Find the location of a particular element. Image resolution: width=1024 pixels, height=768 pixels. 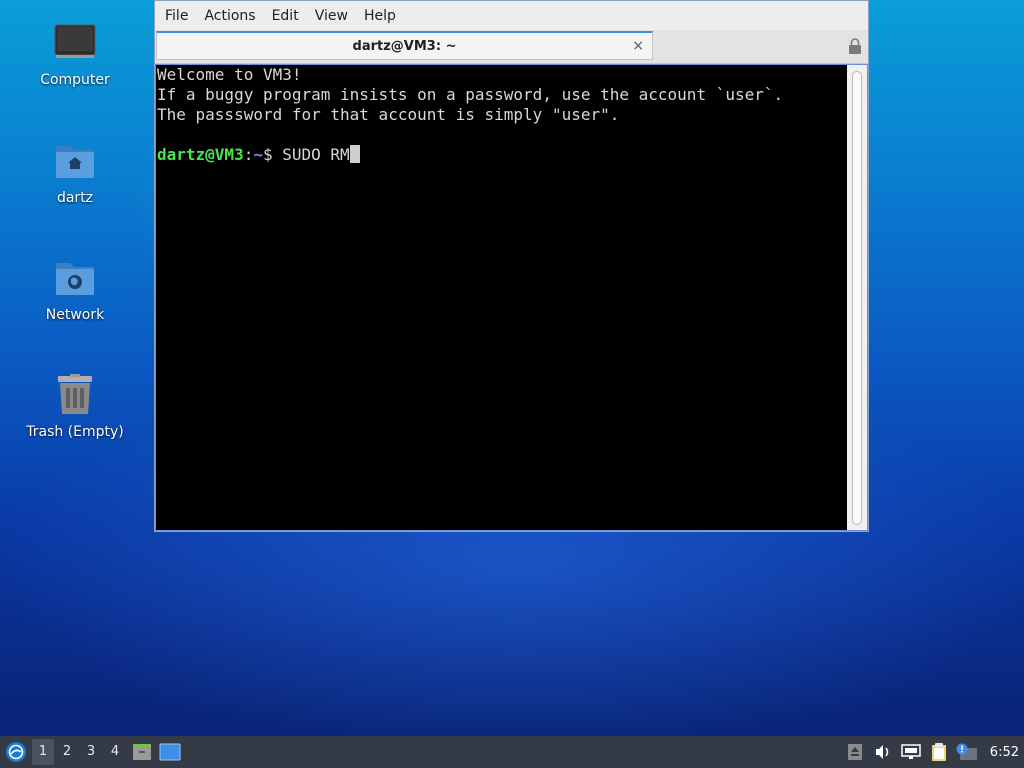

terminal-command: SUDO RM is located at coordinates (315, 154).